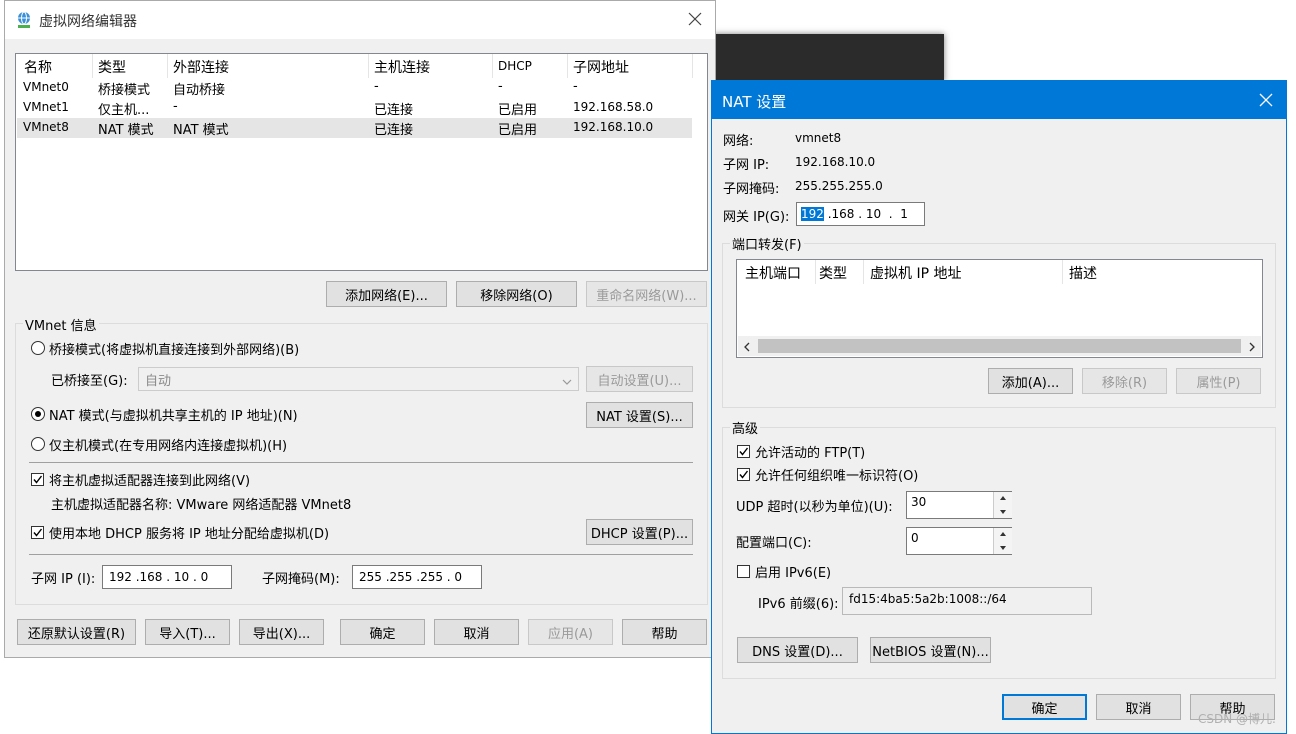 The height and width of the screenshot is (734, 1296). Describe the element at coordinates (360, 20) in the screenshot. I see `title-bar: 虚拟网络编辑器` at that location.